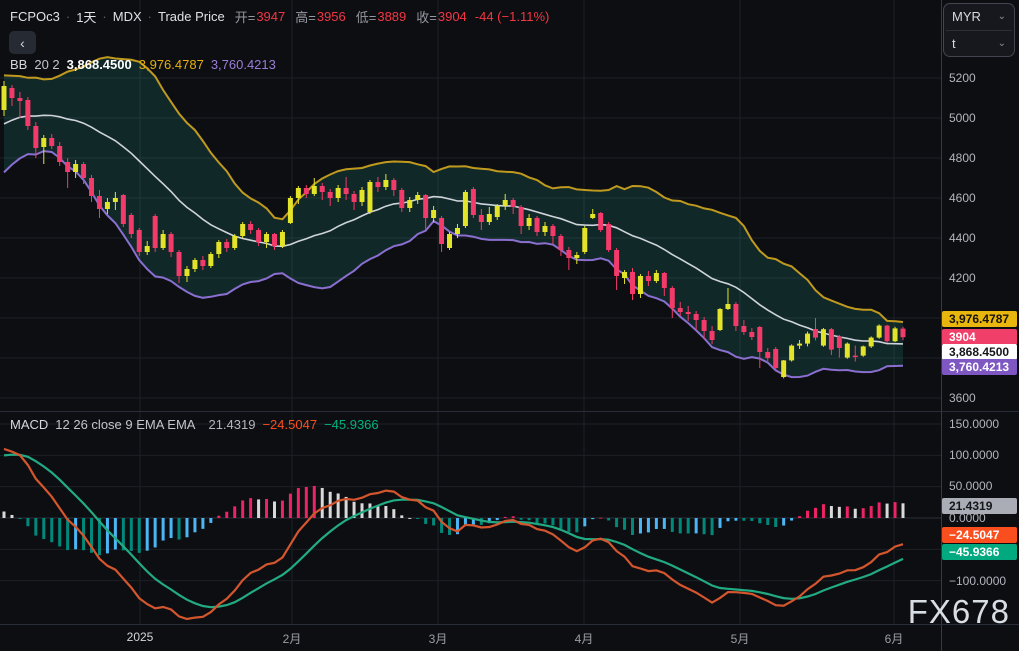  What do you see at coordinates (366, 17) in the screenshot?
I see `low-label: 低=` at bounding box center [366, 17].